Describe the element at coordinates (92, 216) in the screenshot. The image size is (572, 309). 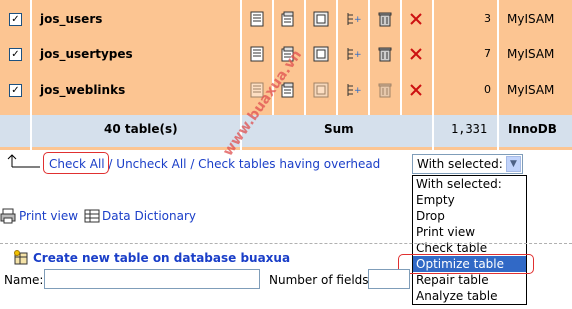
I see `dictionary-icon` at that location.